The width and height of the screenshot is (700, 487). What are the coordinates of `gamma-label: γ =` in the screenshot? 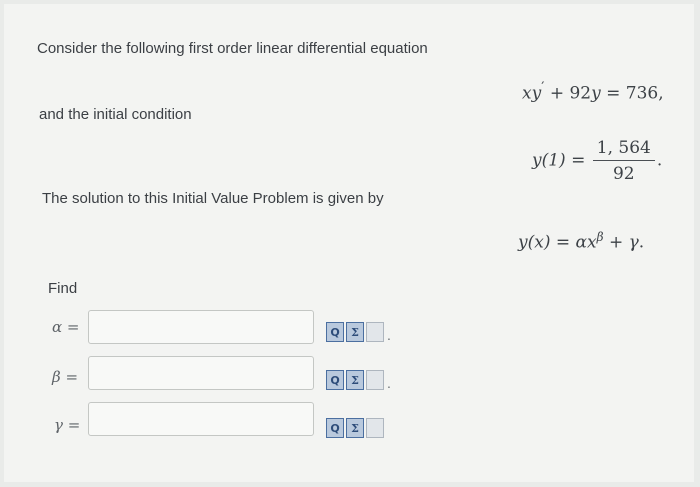 It's located at (67, 425).